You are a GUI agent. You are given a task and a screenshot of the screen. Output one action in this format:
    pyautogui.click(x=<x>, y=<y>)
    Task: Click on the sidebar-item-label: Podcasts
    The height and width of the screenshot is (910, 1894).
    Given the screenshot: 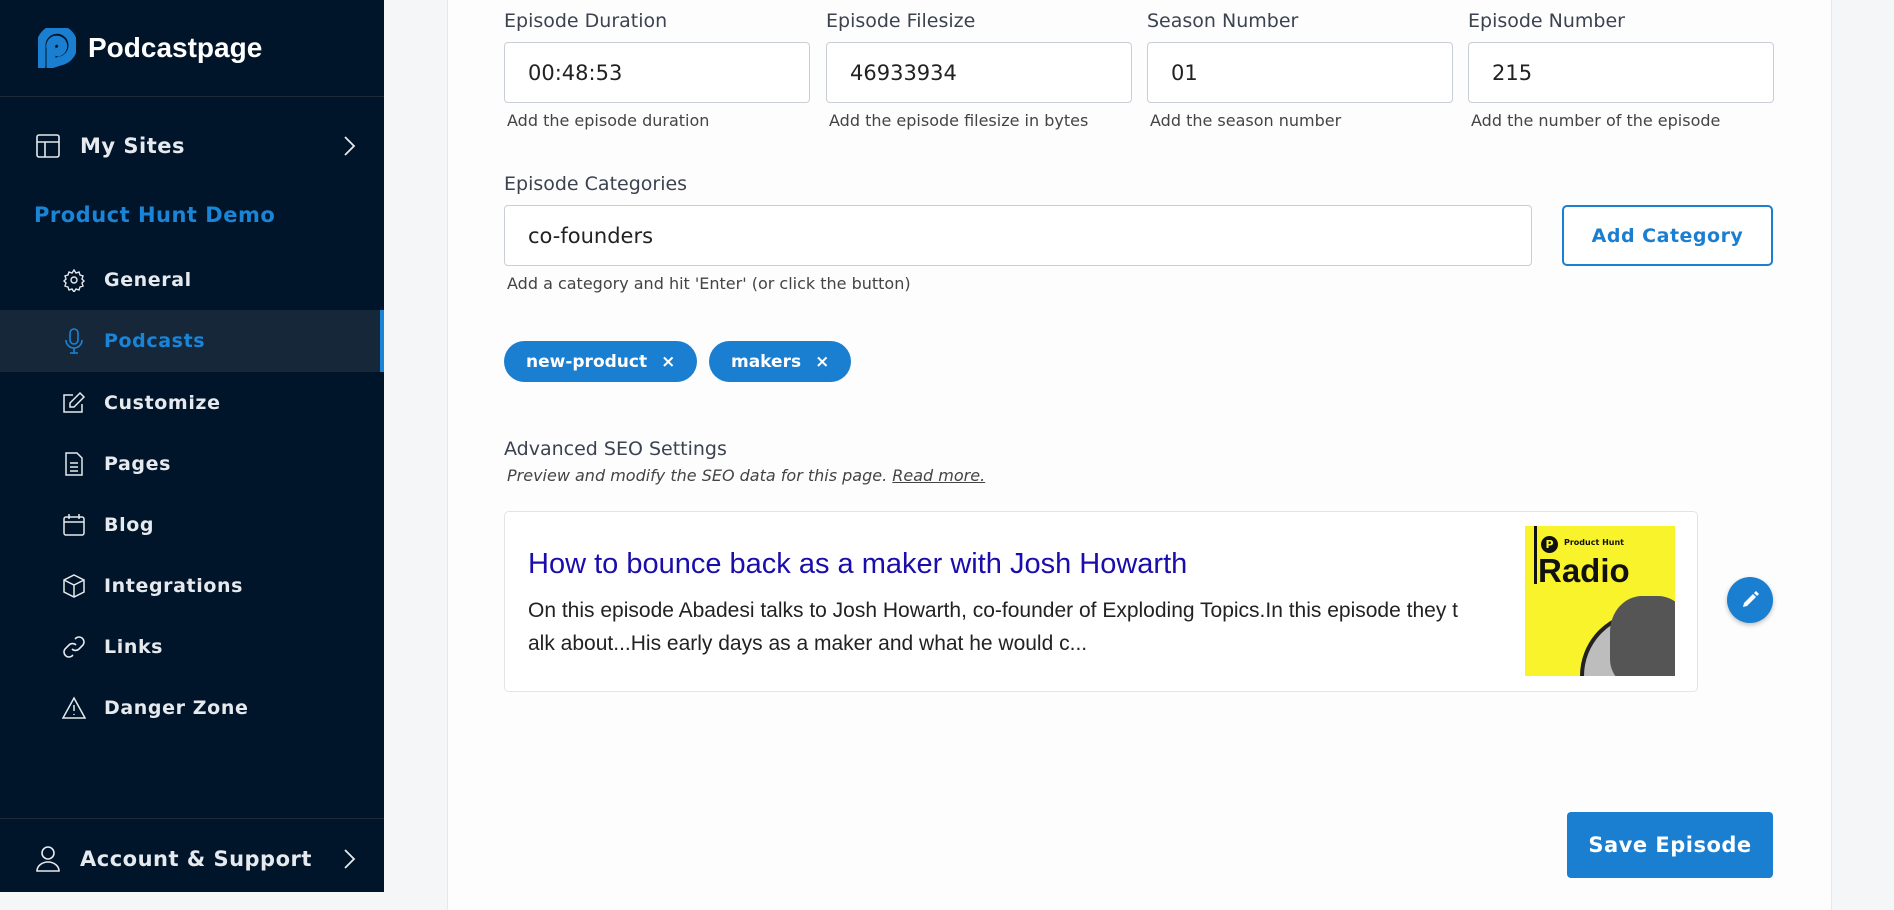 What is the action you would take?
    pyautogui.click(x=155, y=341)
    